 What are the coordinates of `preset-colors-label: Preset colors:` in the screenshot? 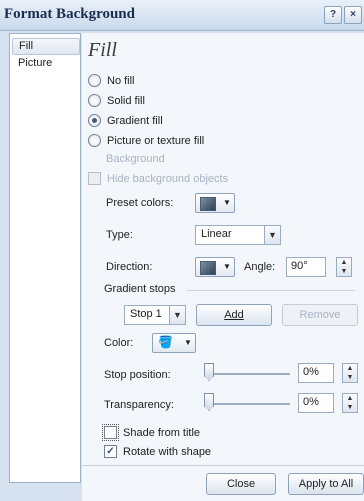 It's located at (140, 203).